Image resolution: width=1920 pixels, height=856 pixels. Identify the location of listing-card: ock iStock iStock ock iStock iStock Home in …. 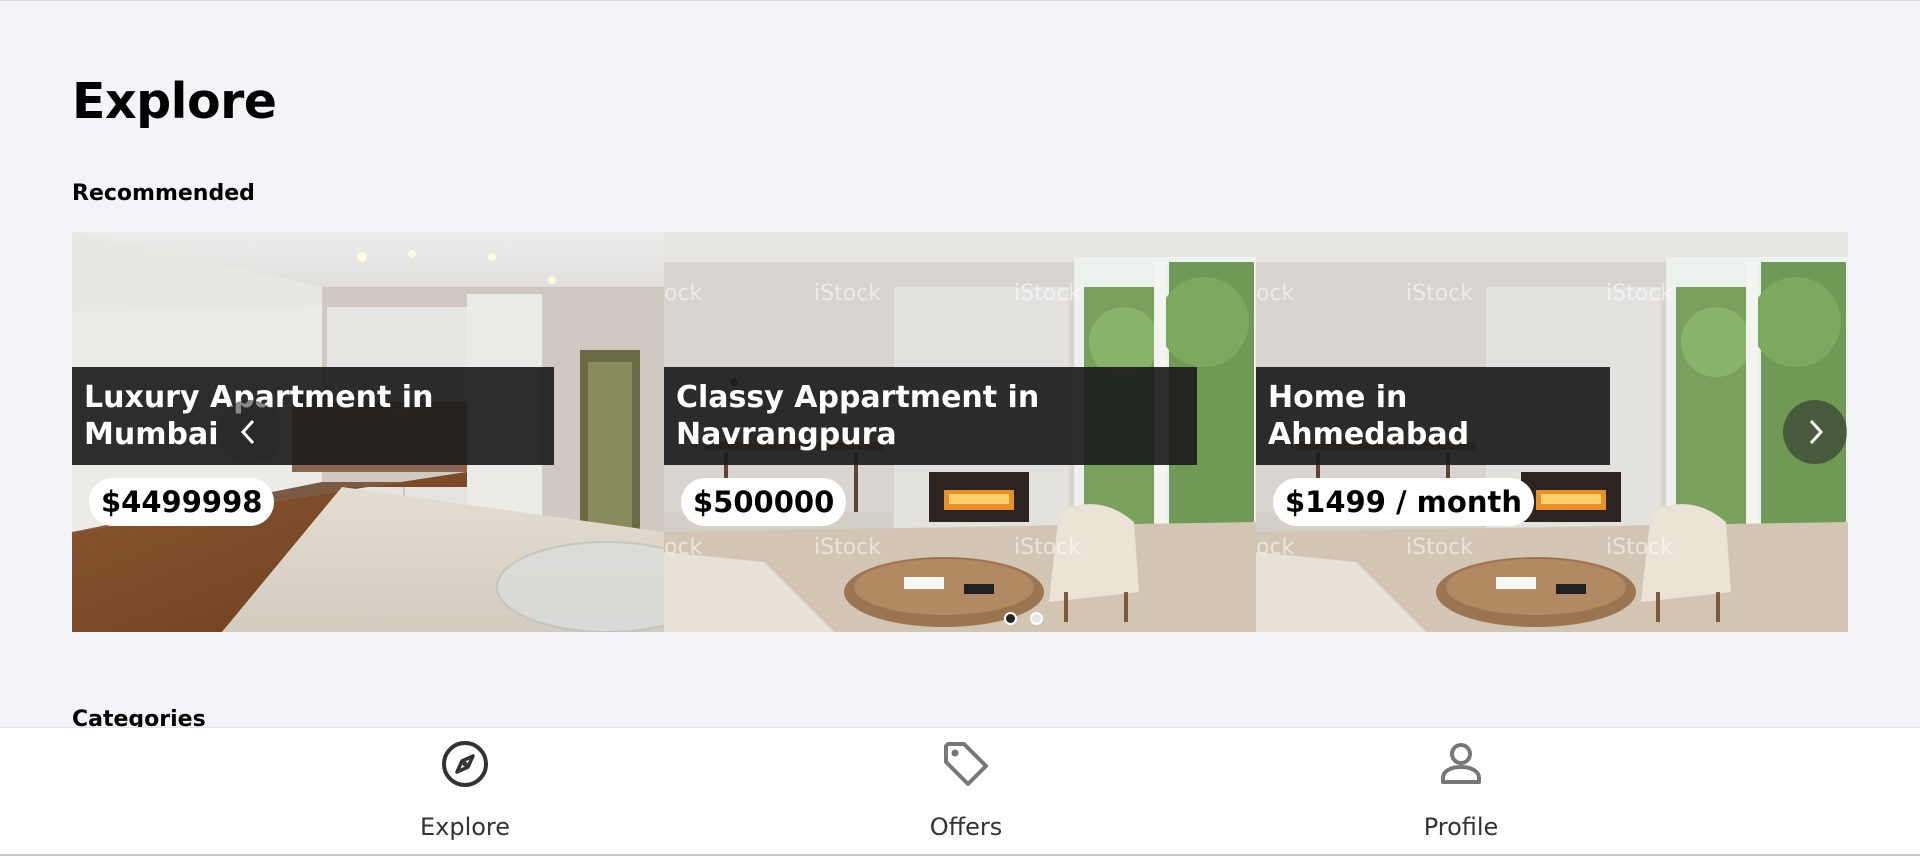
(1552, 432).